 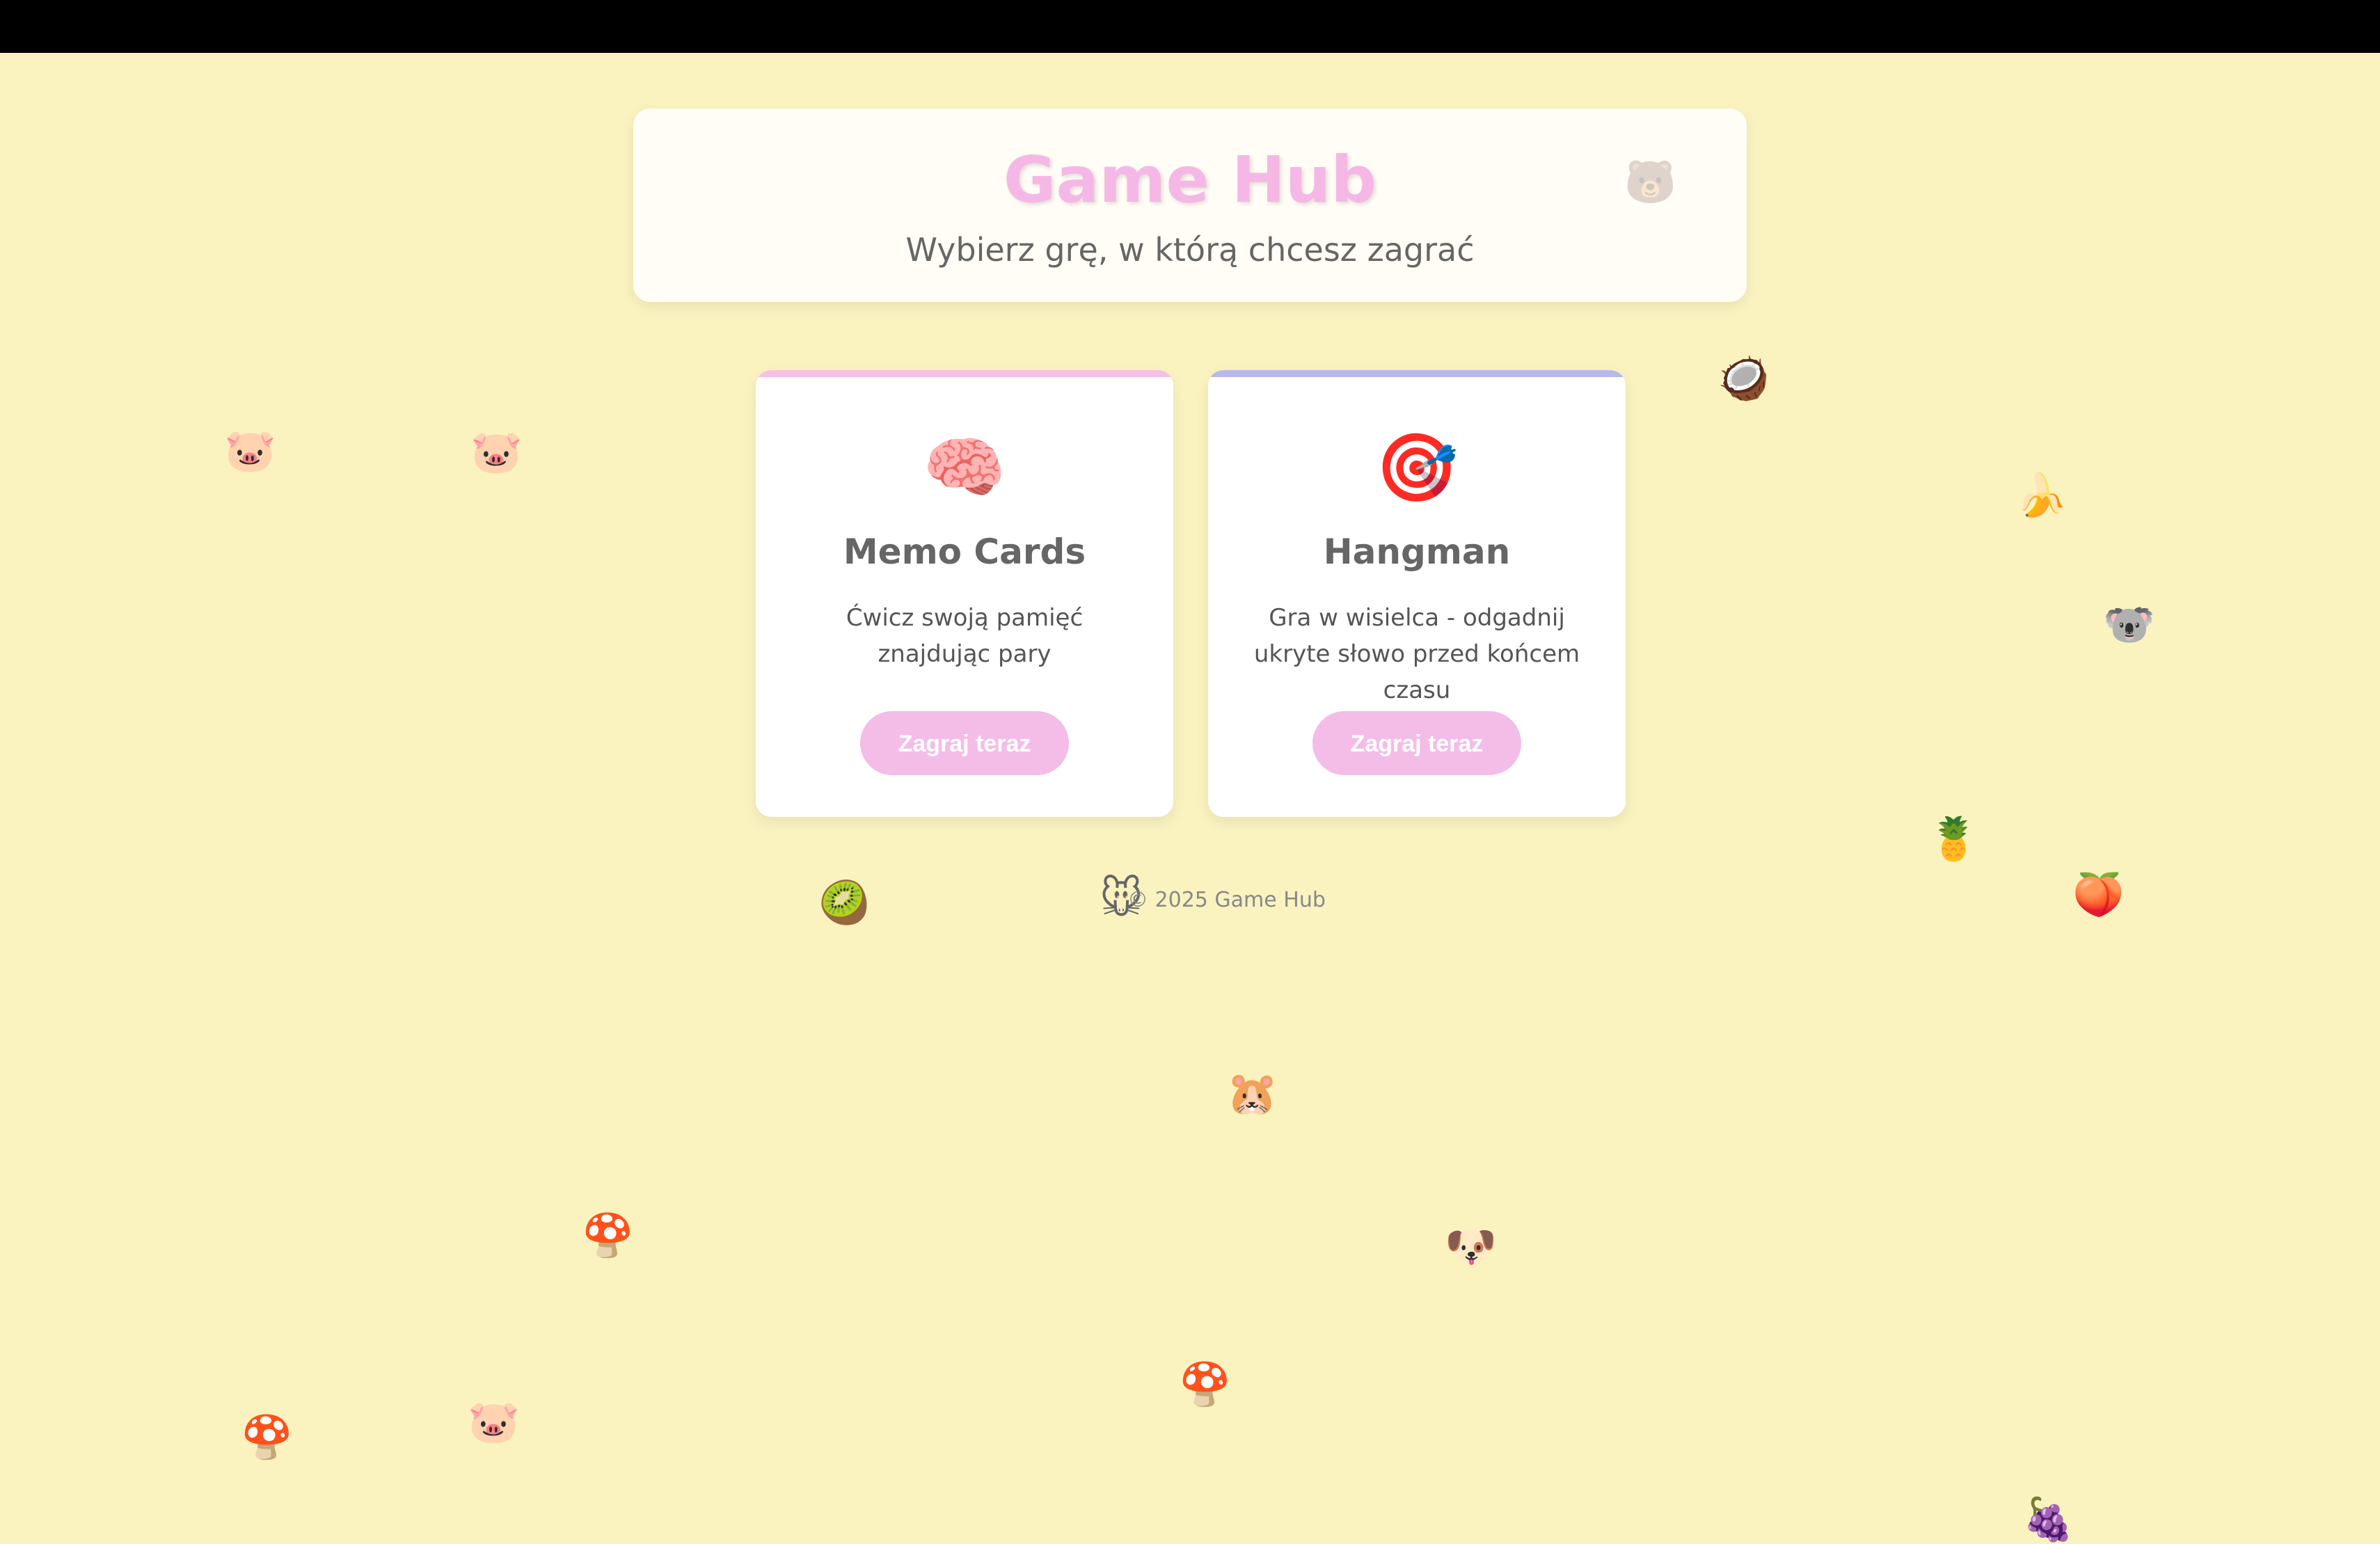 I want to click on coconut-icon: 🥥, so click(x=1743, y=378).